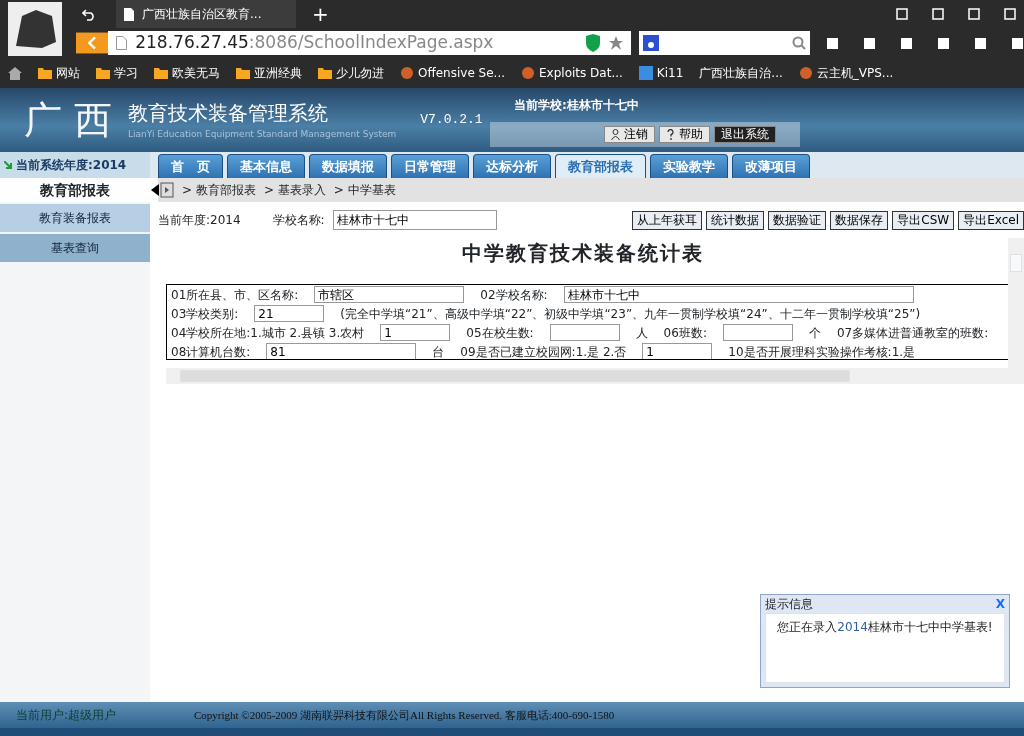  Describe the element at coordinates (789, 604) in the screenshot. I see `notice-title: 提示信息` at that location.